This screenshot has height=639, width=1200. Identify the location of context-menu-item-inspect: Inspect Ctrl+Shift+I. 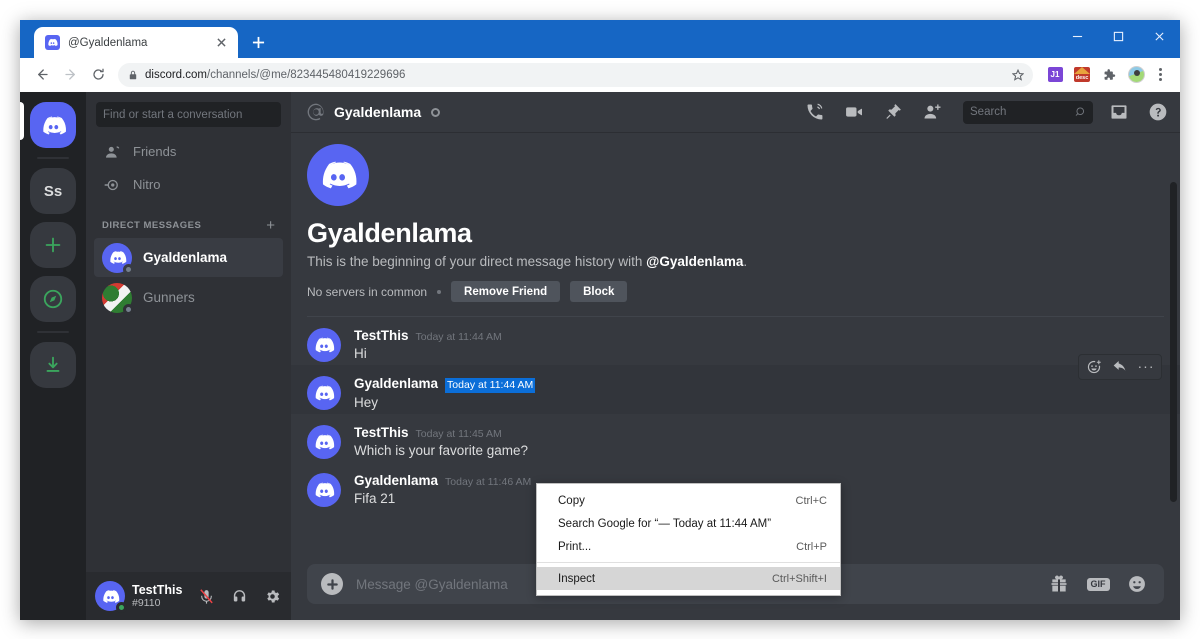
(688, 578).